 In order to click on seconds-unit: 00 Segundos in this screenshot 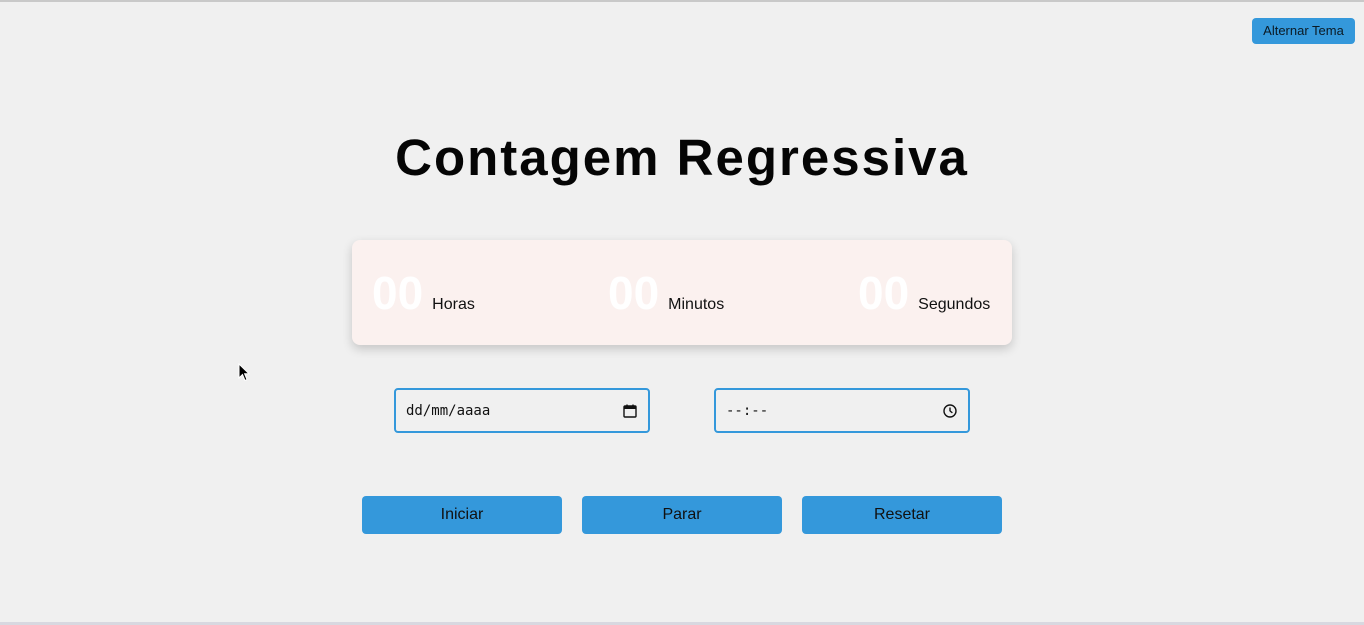, I will do `click(924, 293)`.